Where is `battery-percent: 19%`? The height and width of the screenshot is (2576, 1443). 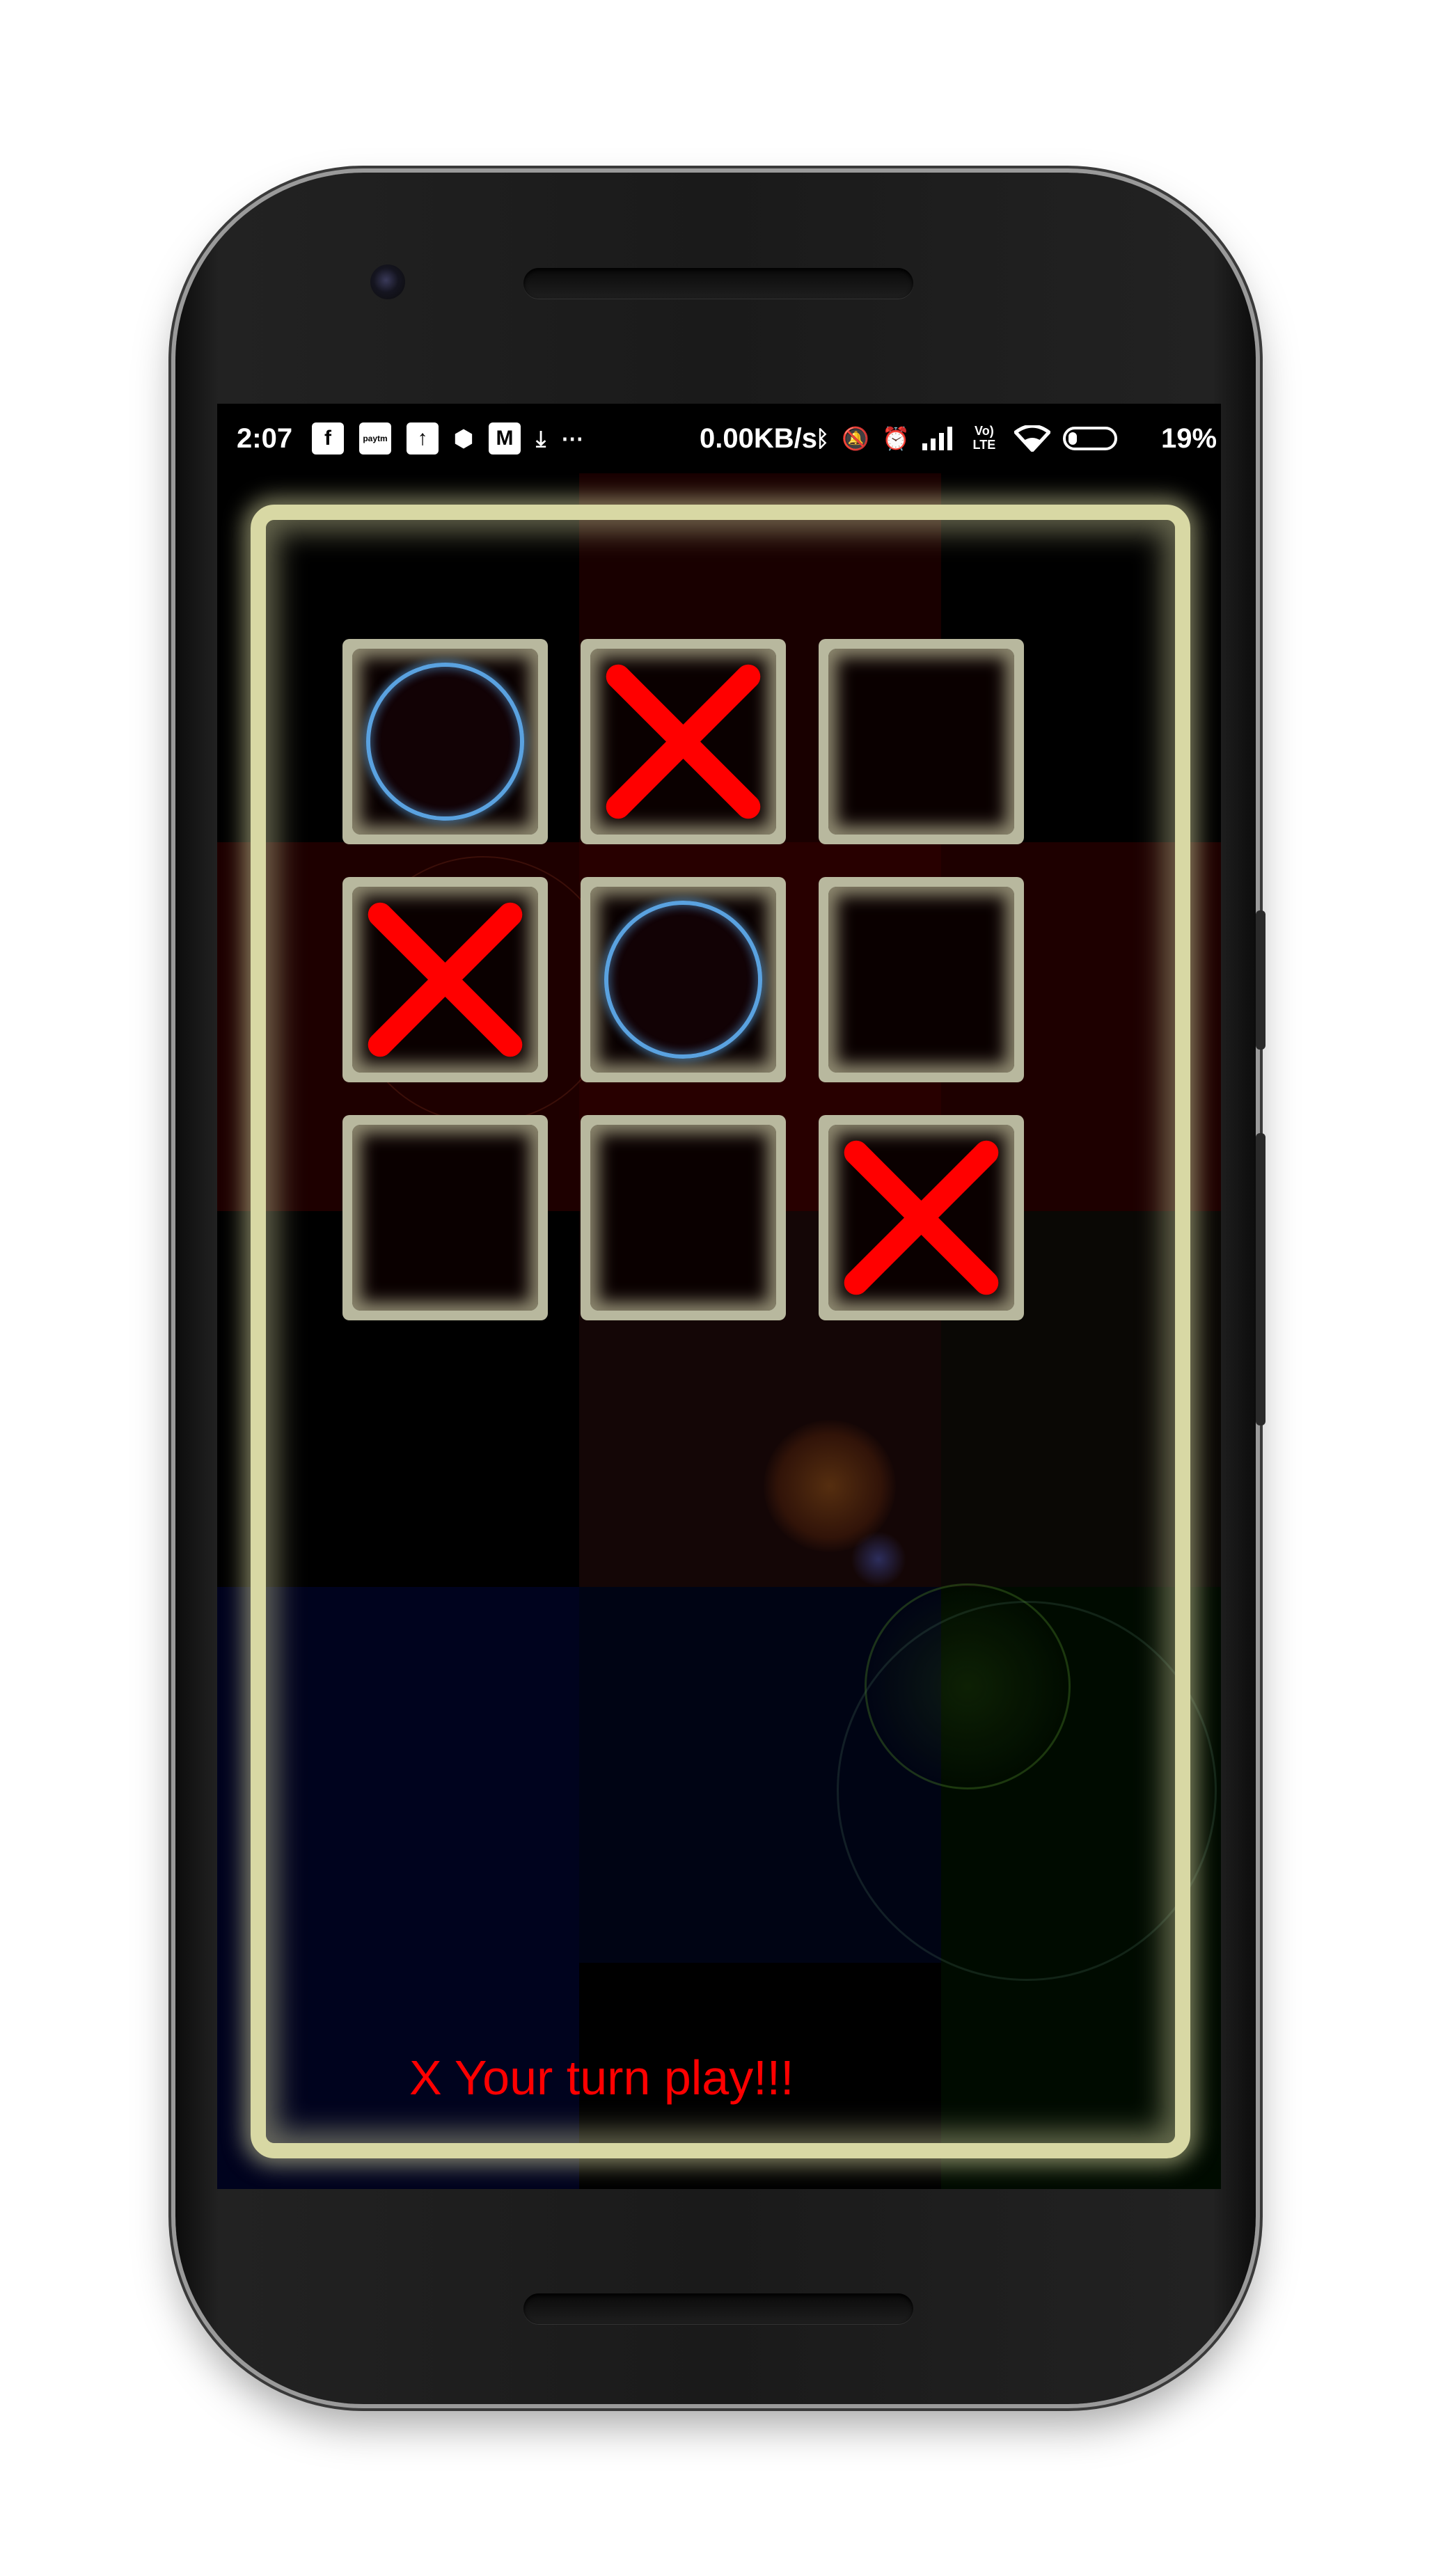 battery-percent: 19% is located at coordinates (1189, 438).